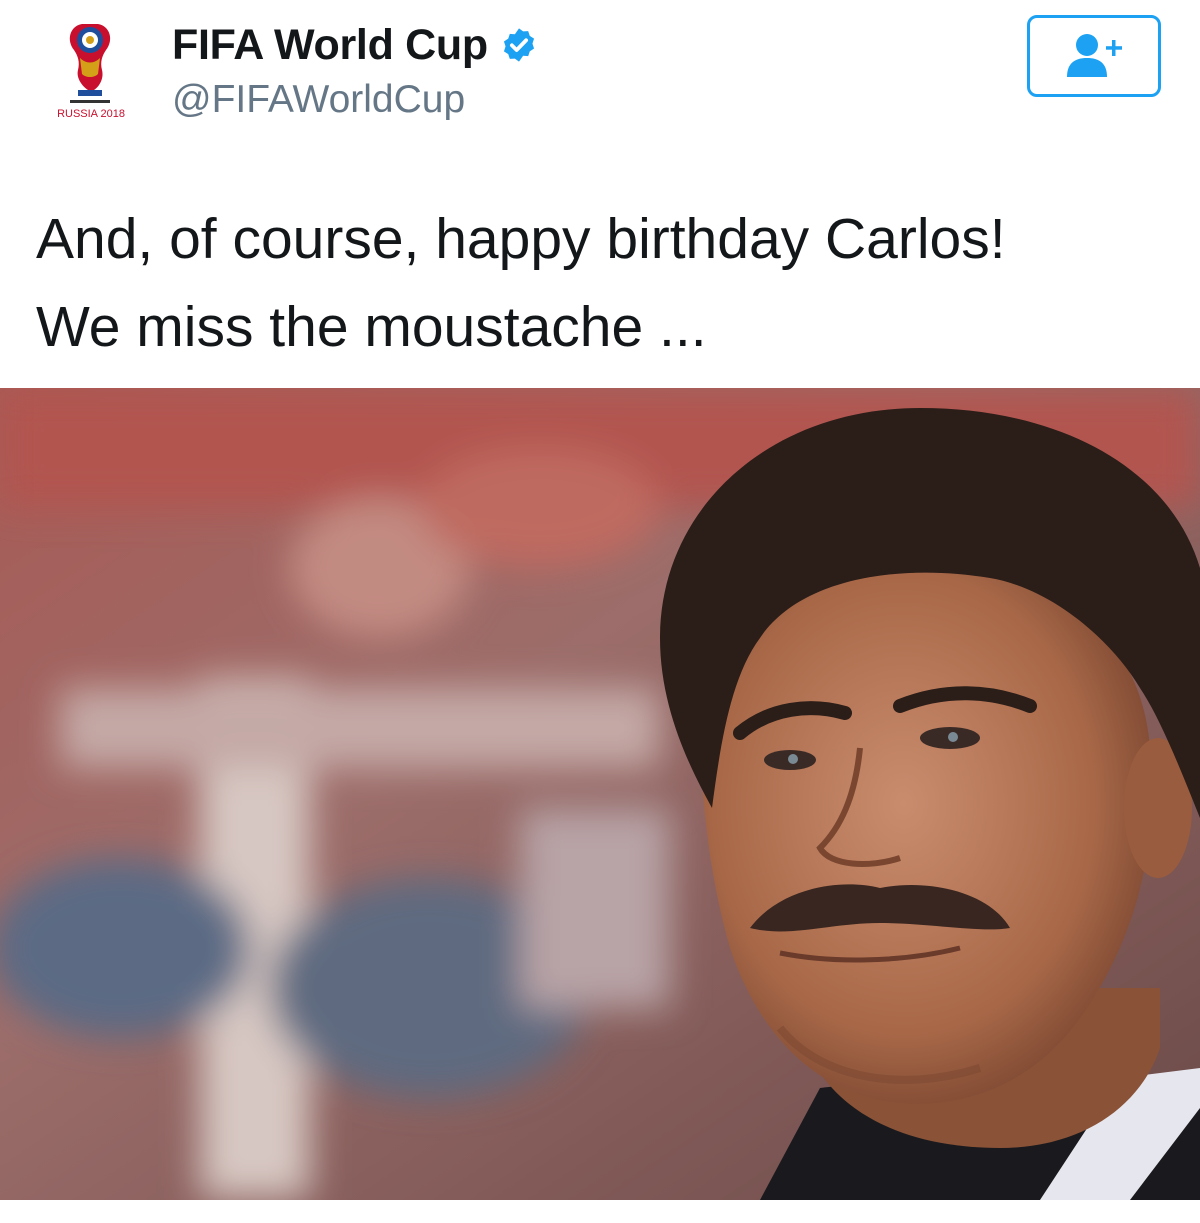  I want to click on avatar: RUSSIA 2018, so click(91, 72).